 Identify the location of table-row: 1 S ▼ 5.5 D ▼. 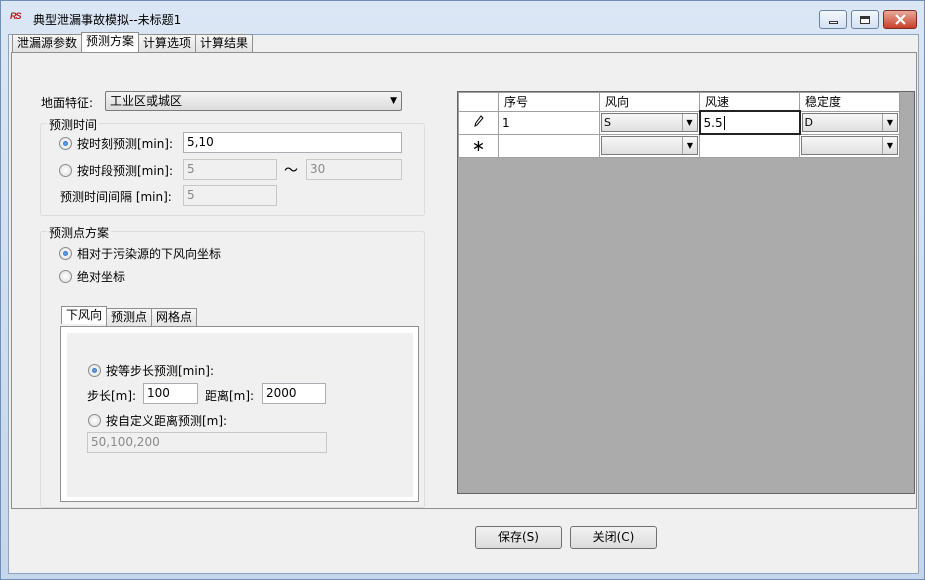
(679, 122).